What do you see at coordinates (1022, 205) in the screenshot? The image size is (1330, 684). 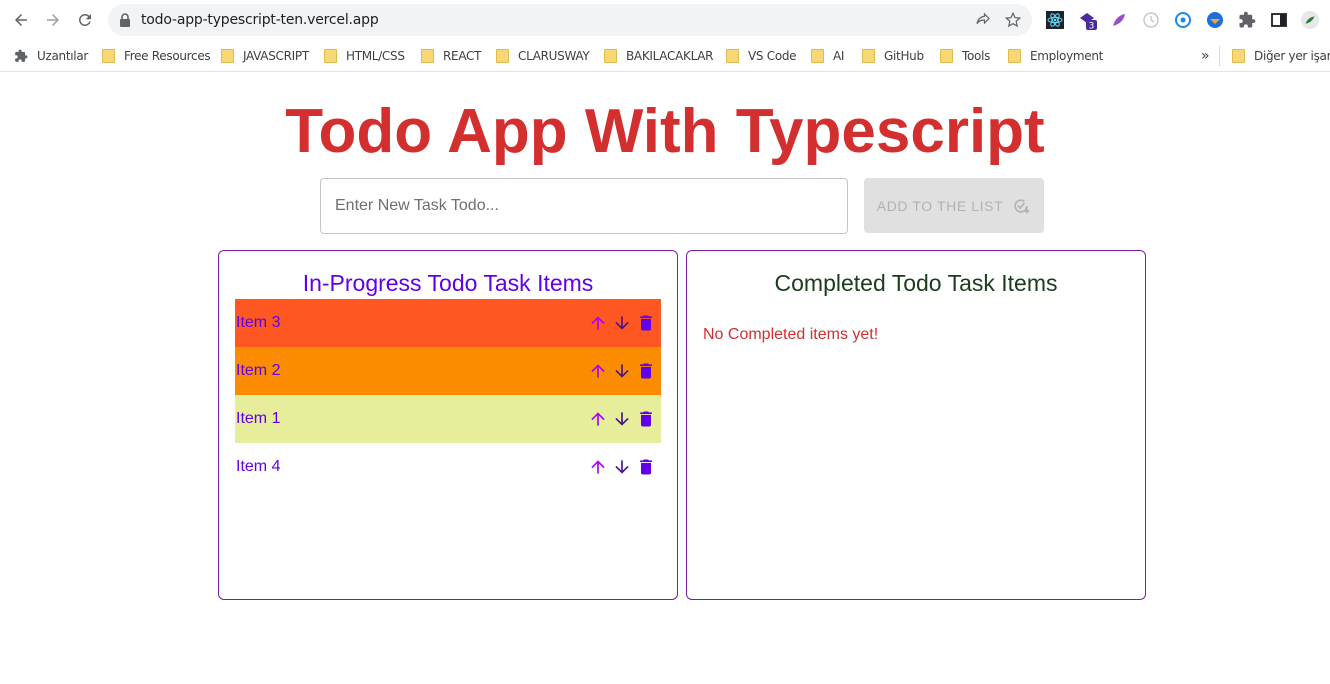 I see `add-task-icon` at bounding box center [1022, 205].